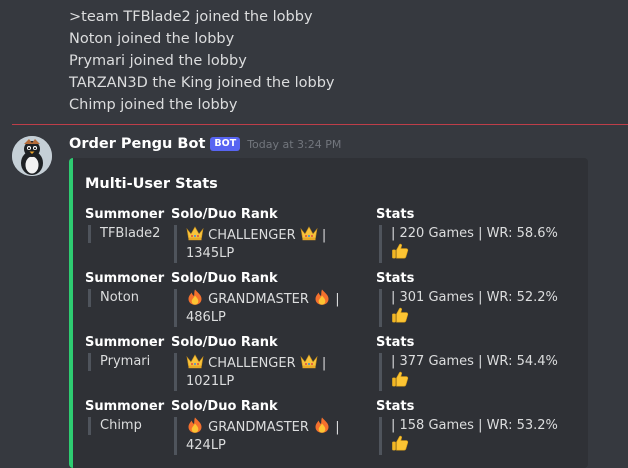 Image resolution: width=628 pixels, height=468 pixels. Describe the element at coordinates (225, 144) in the screenshot. I see `bot-tag: BOT` at that location.